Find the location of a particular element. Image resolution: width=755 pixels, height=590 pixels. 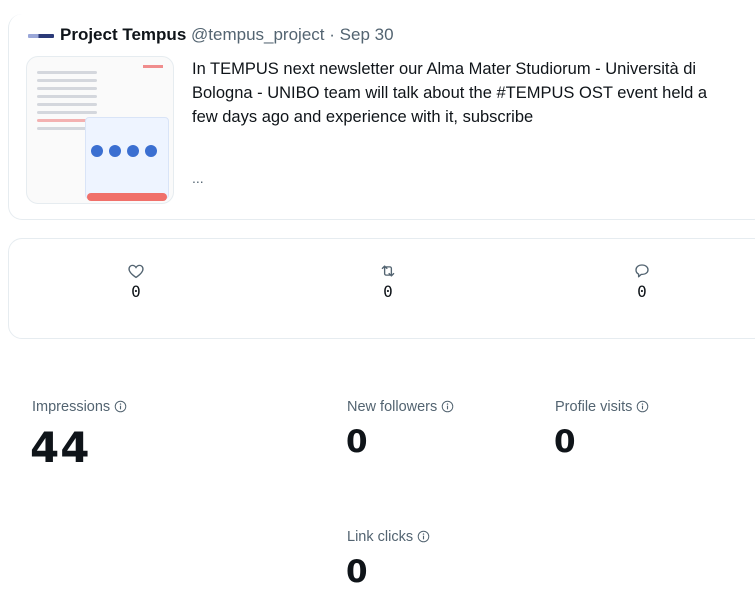

thumb-accent is located at coordinates (153, 66).